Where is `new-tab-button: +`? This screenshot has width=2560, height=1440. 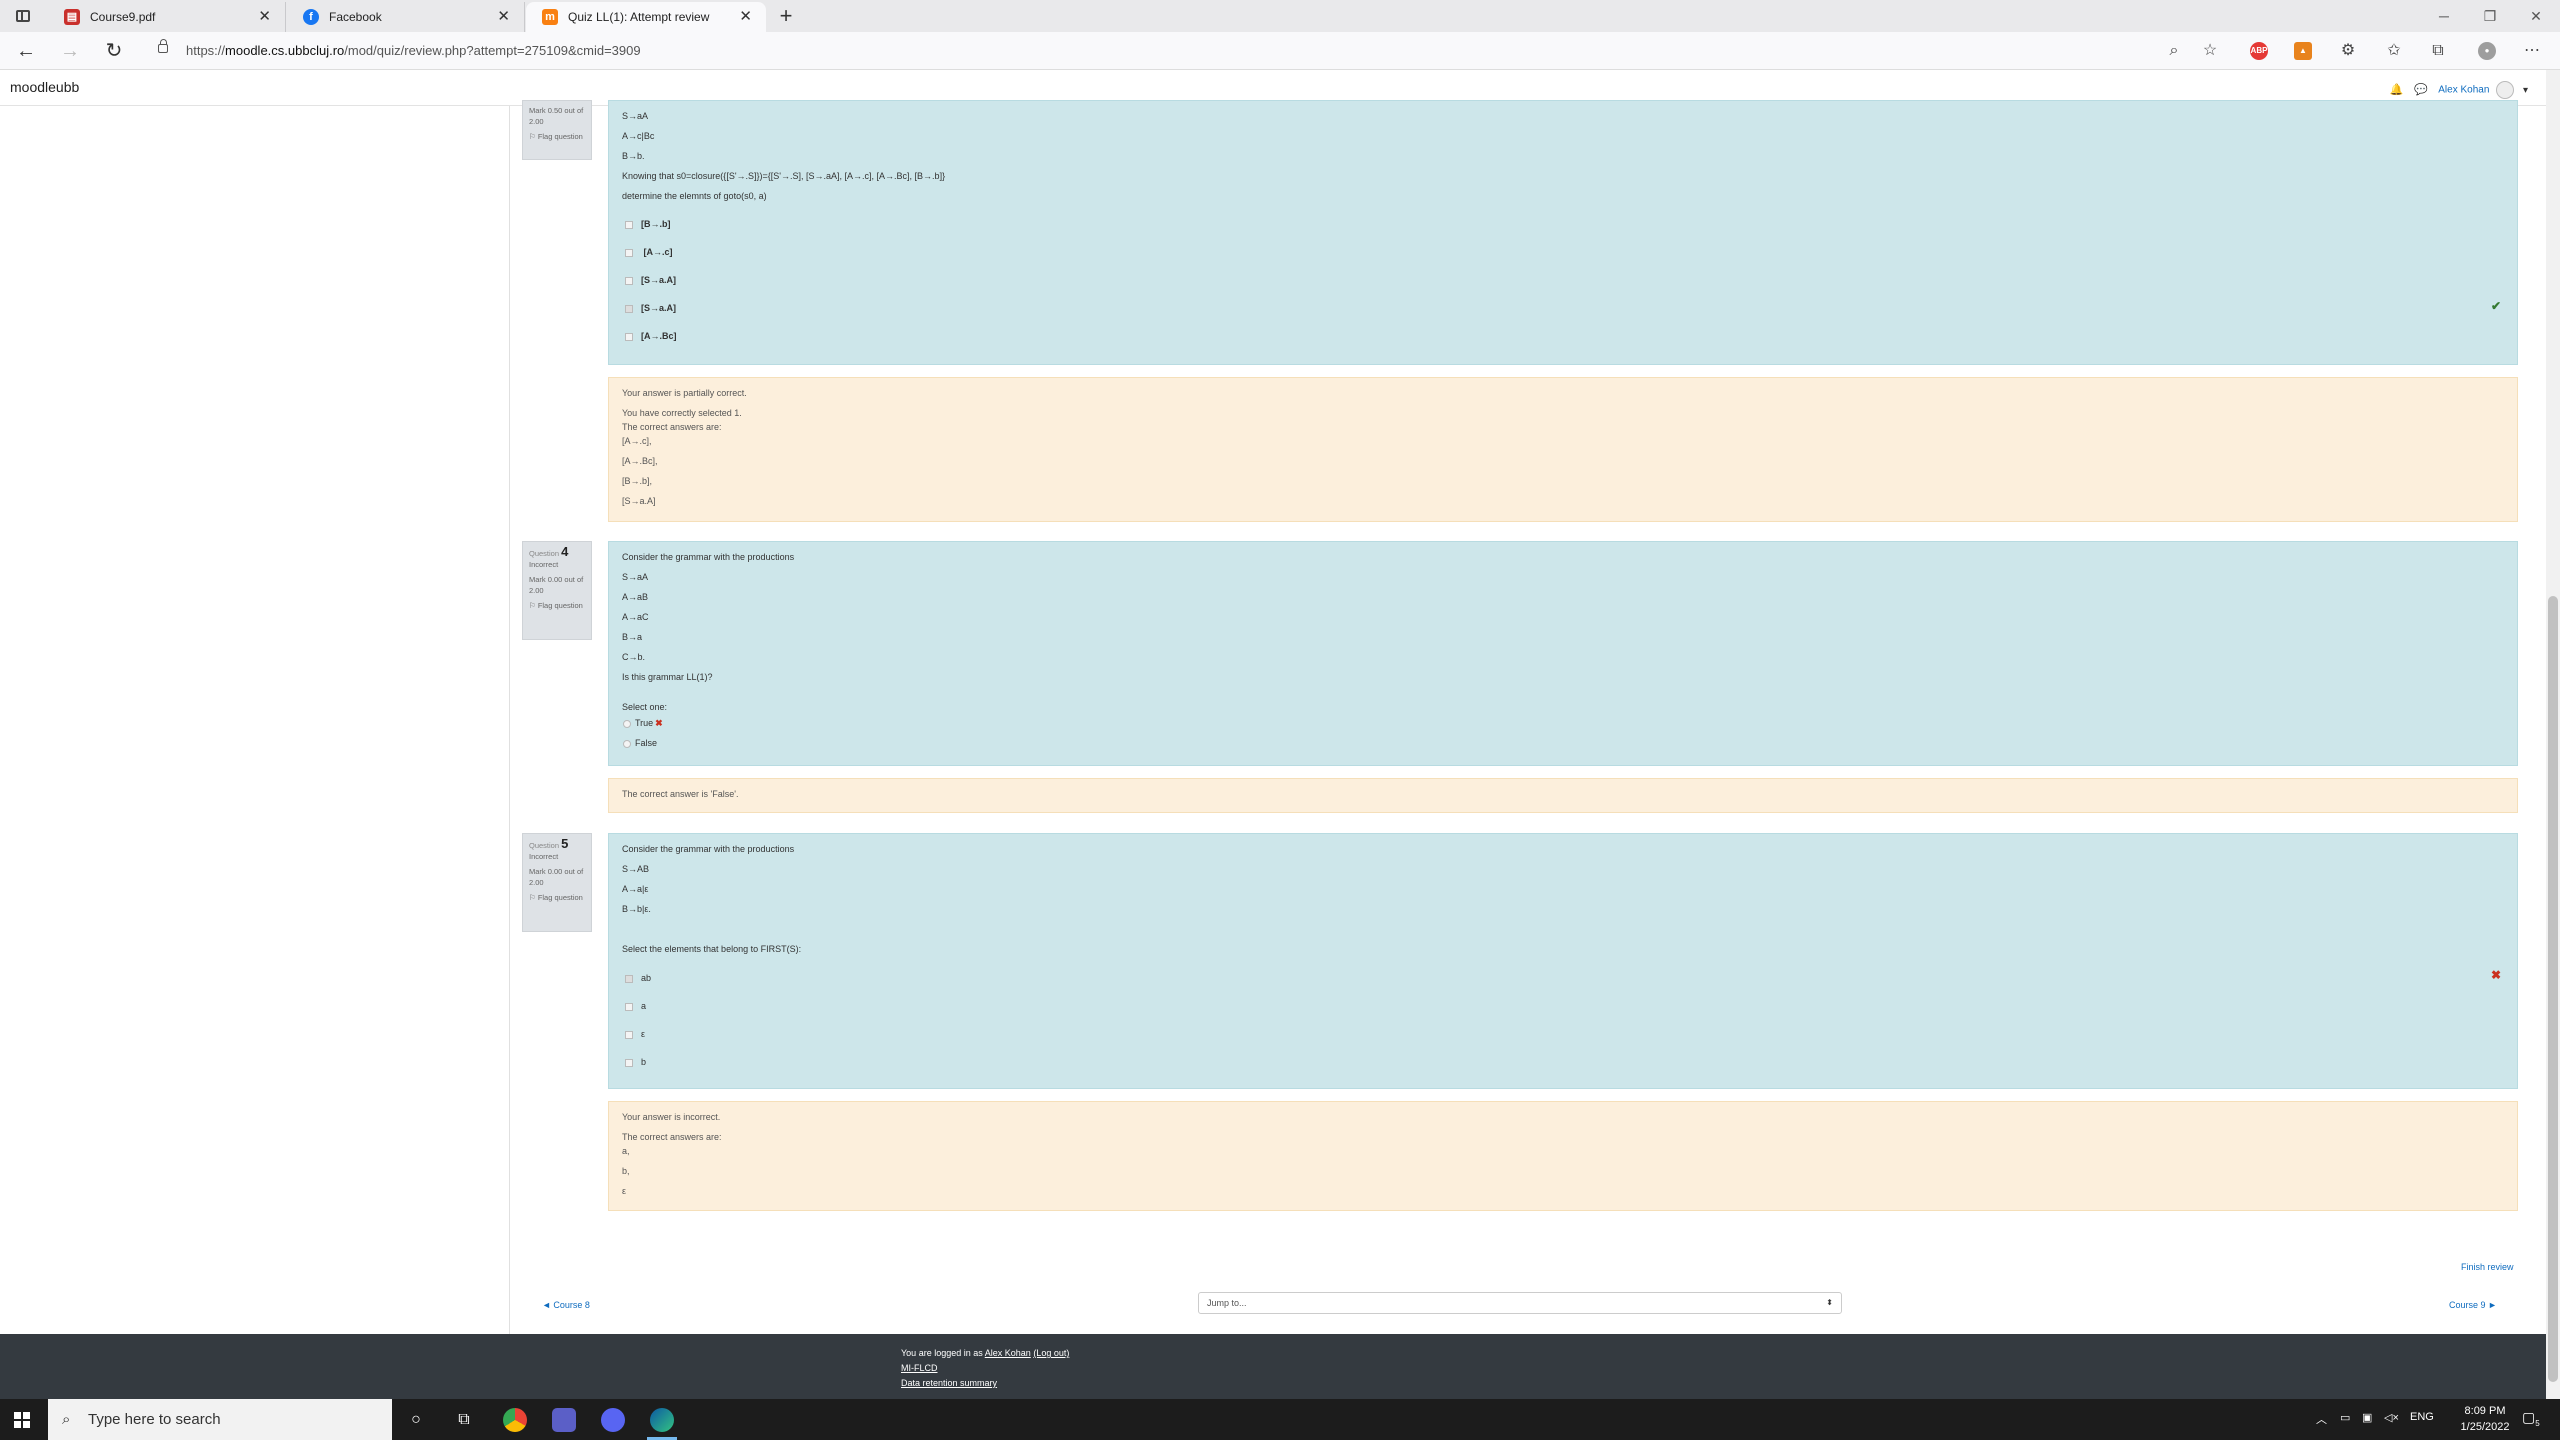 new-tab-button: + is located at coordinates (786, 16).